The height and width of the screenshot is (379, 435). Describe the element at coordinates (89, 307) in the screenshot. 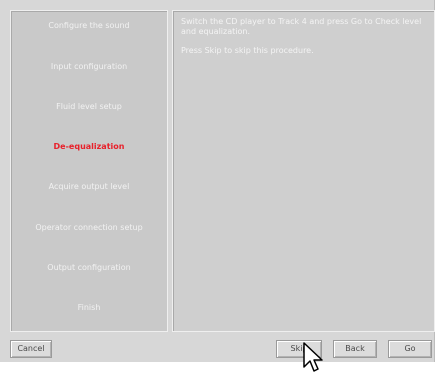

I see `step-finish: Finish` at that location.